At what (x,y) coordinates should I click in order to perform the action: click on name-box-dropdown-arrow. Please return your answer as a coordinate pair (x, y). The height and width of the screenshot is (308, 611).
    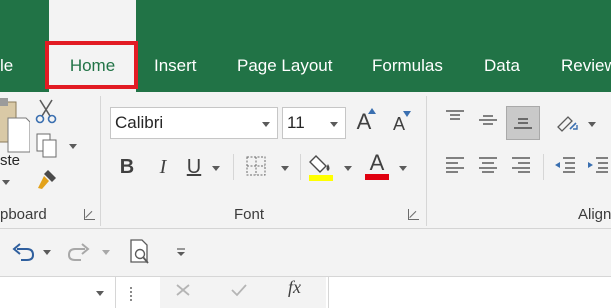
    Looking at the image, I should click on (100, 293).